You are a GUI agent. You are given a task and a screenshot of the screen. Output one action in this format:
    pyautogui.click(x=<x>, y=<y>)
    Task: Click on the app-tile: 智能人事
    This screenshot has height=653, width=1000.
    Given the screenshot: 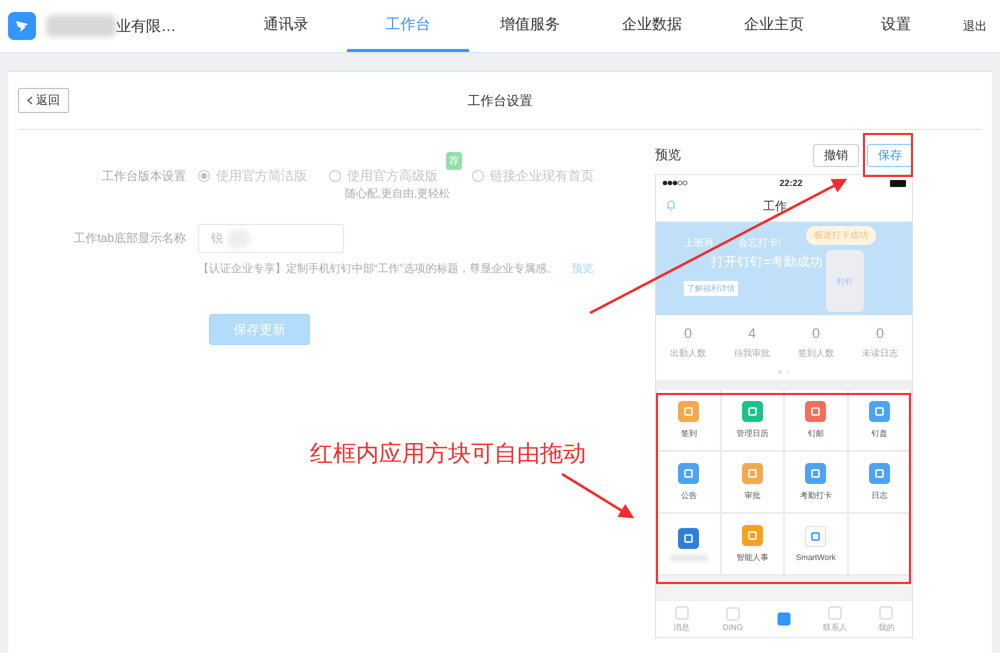 What is the action you would take?
    pyautogui.click(x=752, y=544)
    